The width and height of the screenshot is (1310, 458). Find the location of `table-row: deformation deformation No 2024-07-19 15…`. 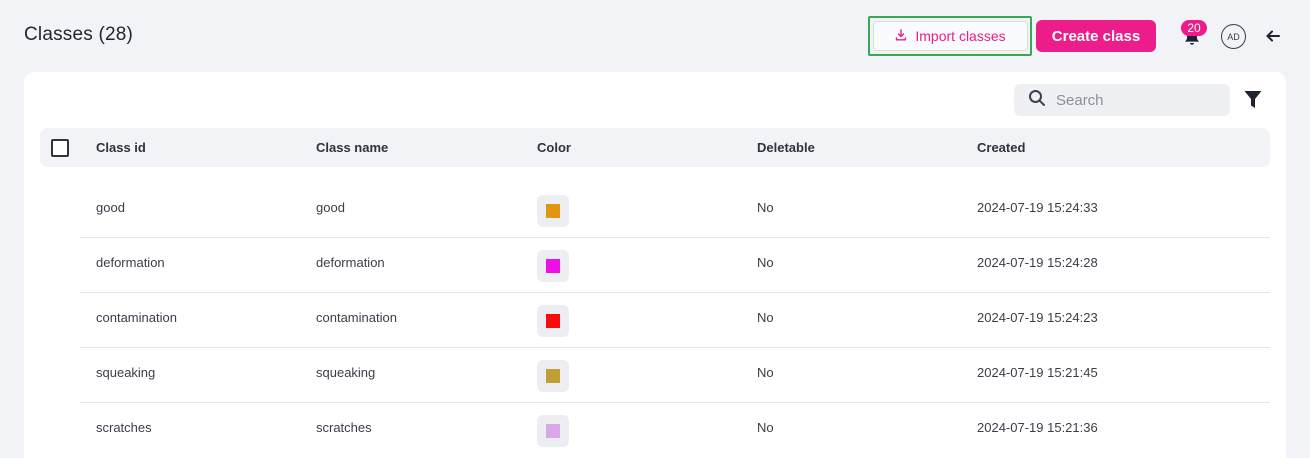

table-row: deformation deformation No 2024-07-19 15… is located at coordinates (655, 265).